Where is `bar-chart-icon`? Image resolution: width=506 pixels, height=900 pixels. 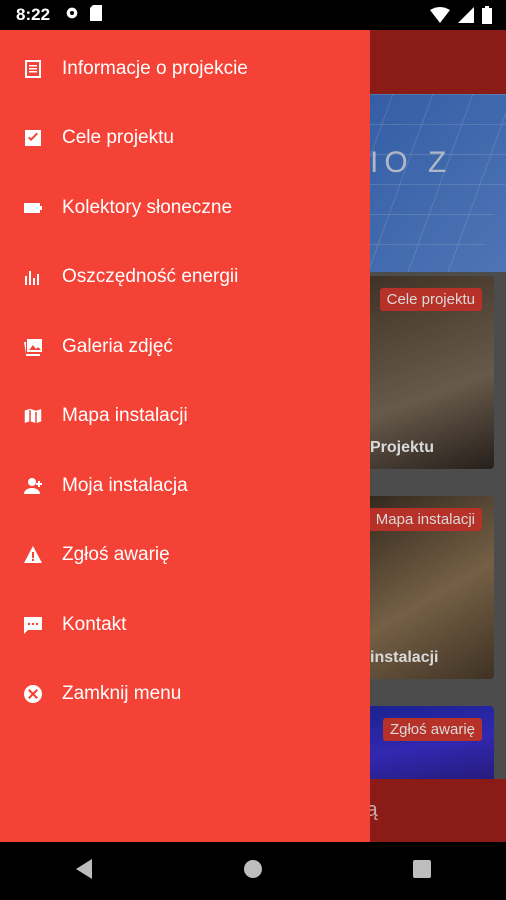 bar-chart-icon is located at coordinates (33, 277).